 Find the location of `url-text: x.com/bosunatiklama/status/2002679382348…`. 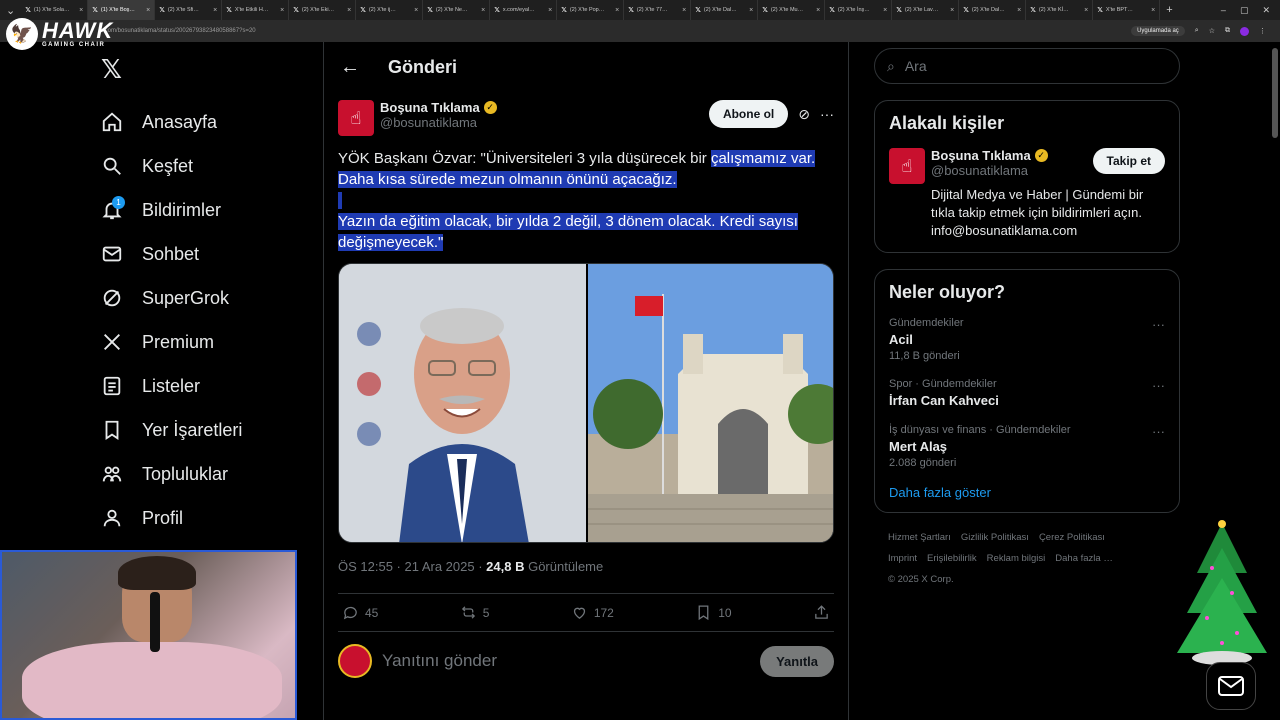

url-text: x.com/bosunatiklama/status/2002679382348… is located at coordinates (178, 31).